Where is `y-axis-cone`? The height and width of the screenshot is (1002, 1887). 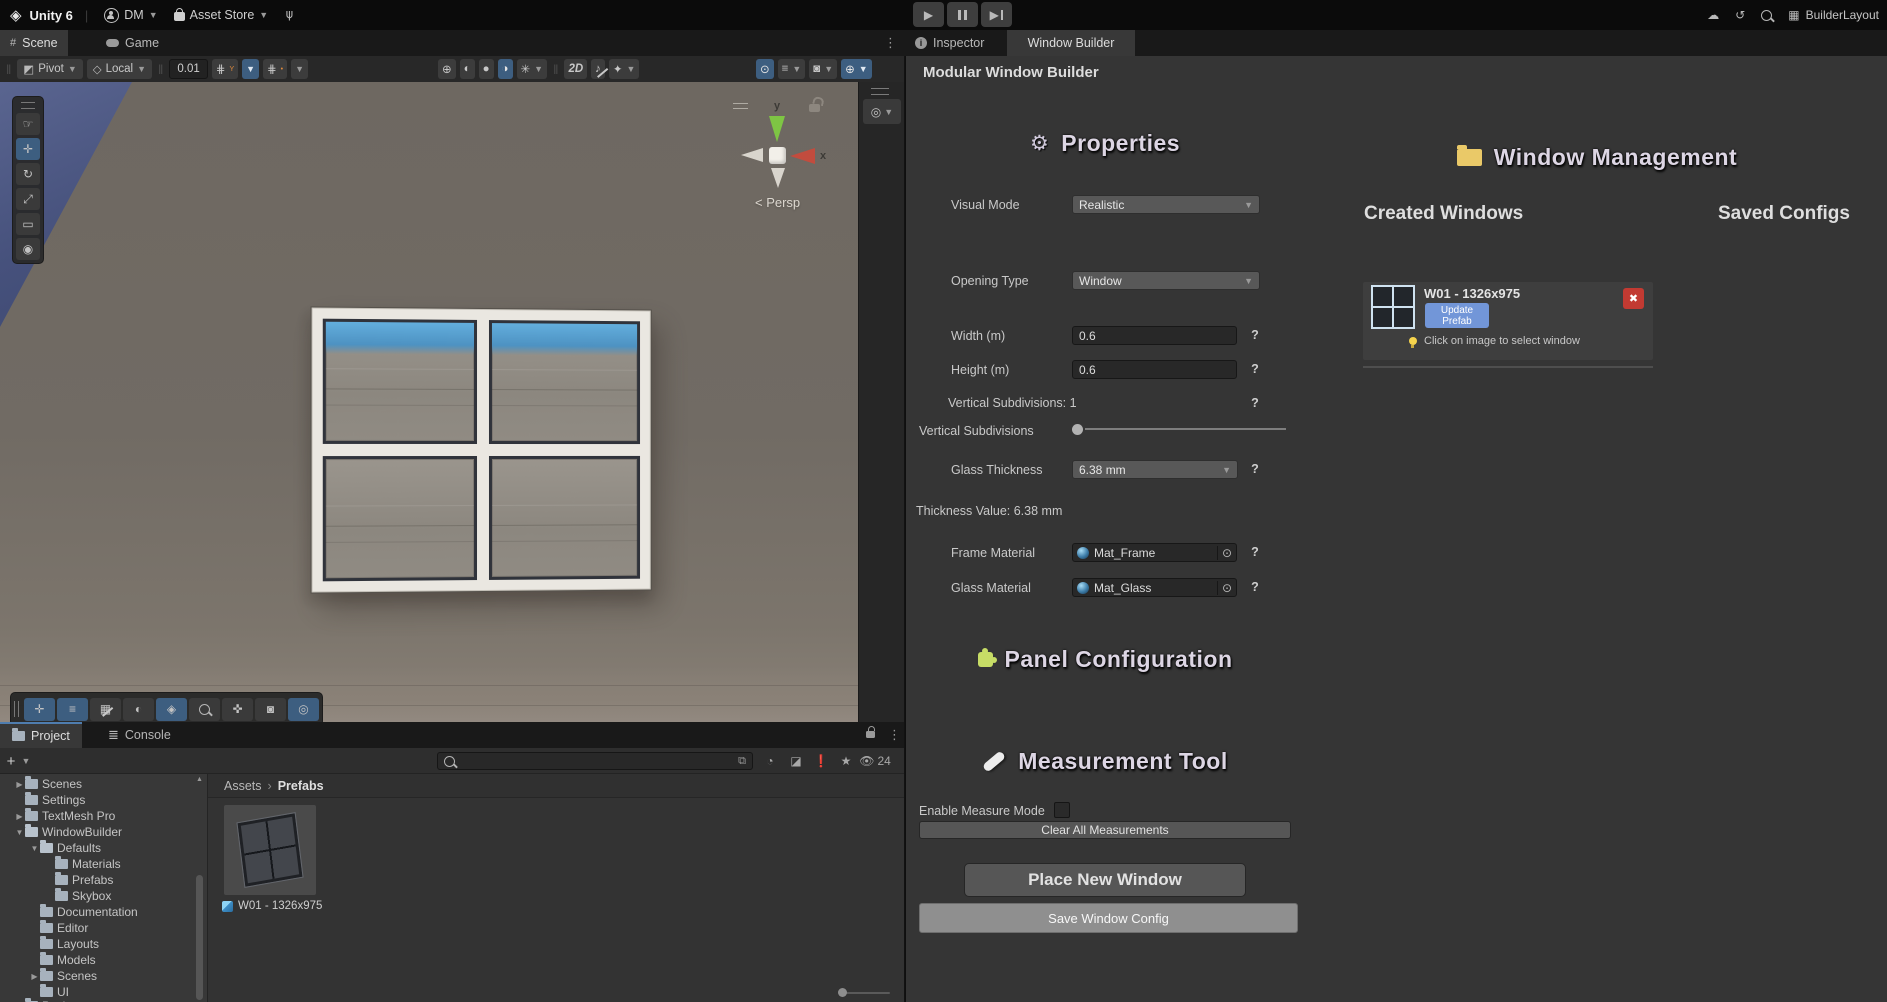
y-axis-cone is located at coordinates (777, 129).